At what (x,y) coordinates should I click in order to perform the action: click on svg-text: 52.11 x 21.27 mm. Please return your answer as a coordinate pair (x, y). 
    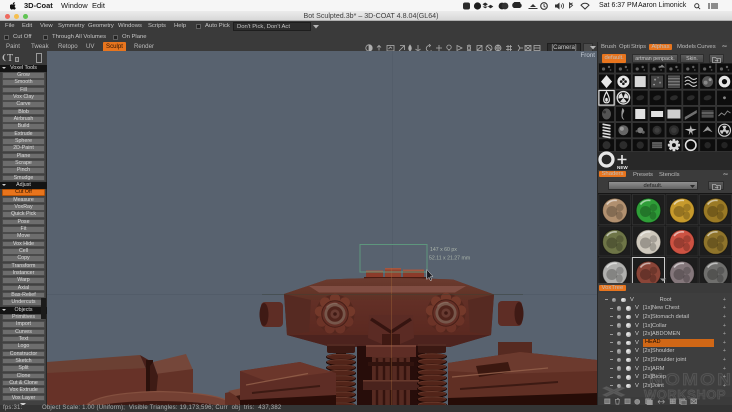
    Looking at the image, I should click on (449, 259).